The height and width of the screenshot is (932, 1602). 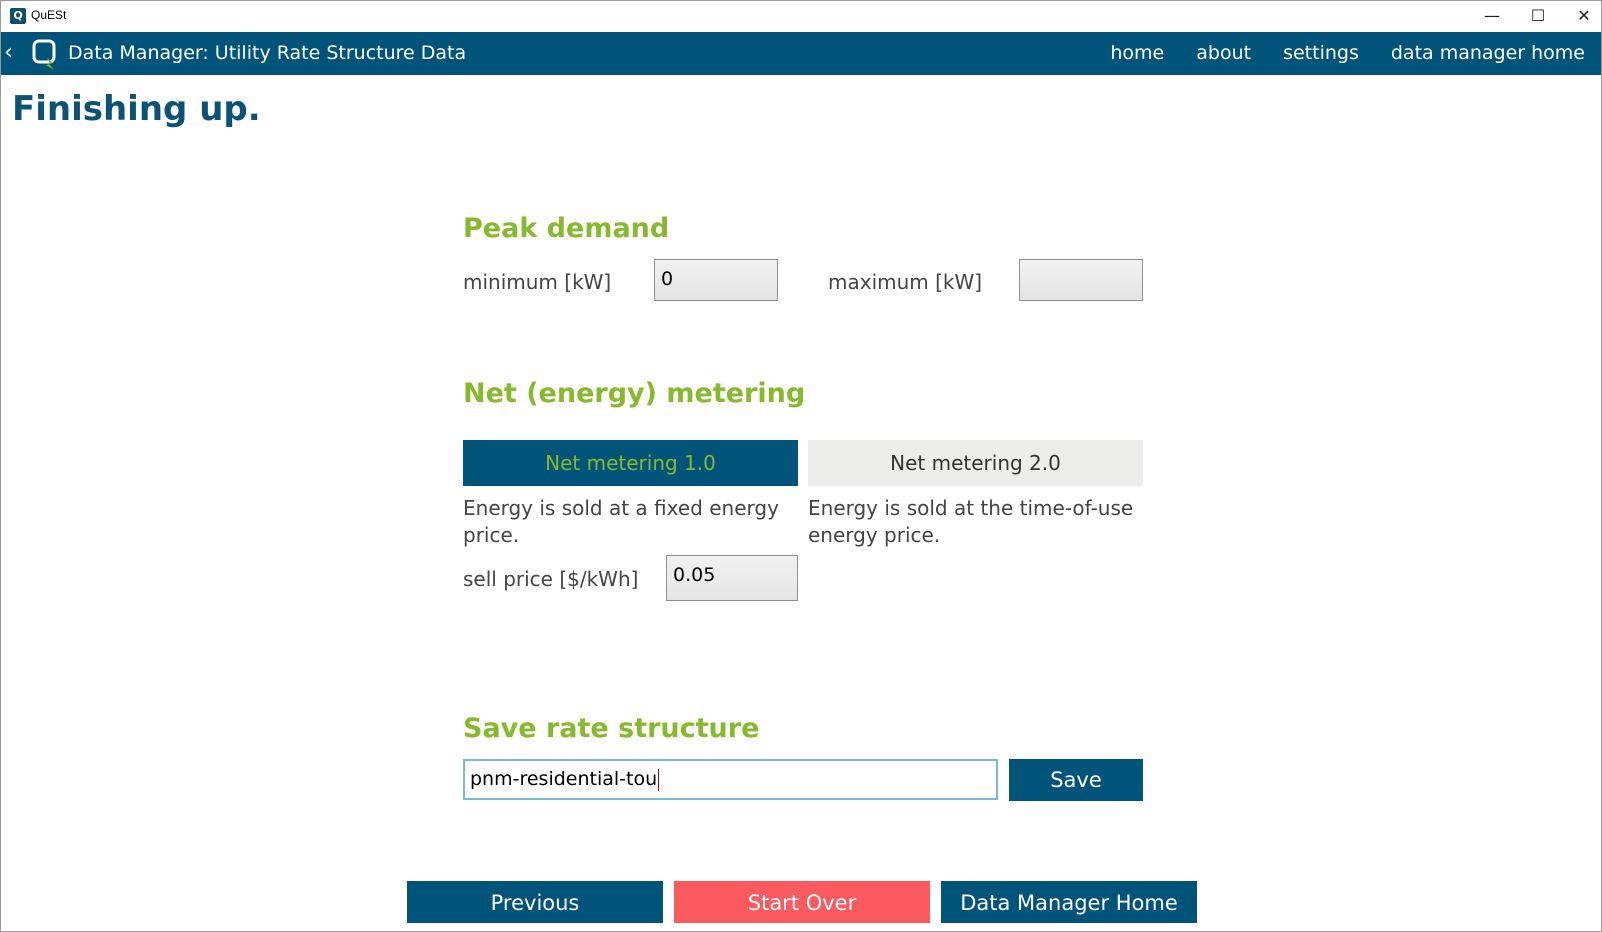 I want to click on minimum-kw-input: 0, so click(x=716, y=280).